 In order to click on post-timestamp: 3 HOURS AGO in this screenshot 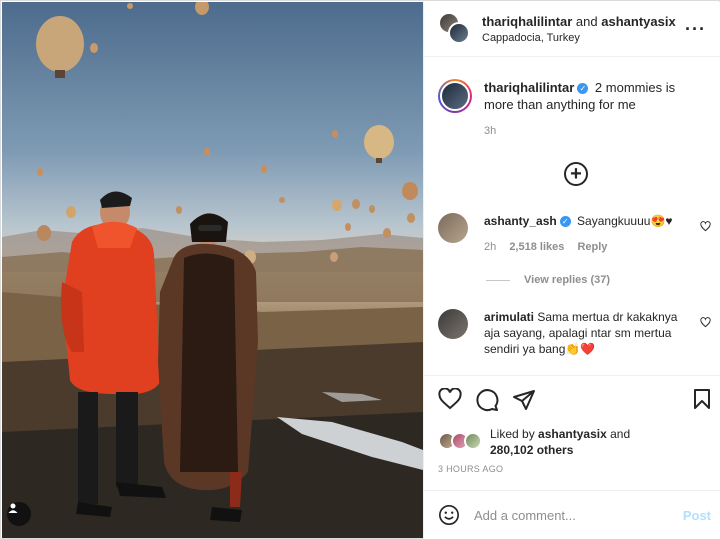, I will do `click(470, 469)`.